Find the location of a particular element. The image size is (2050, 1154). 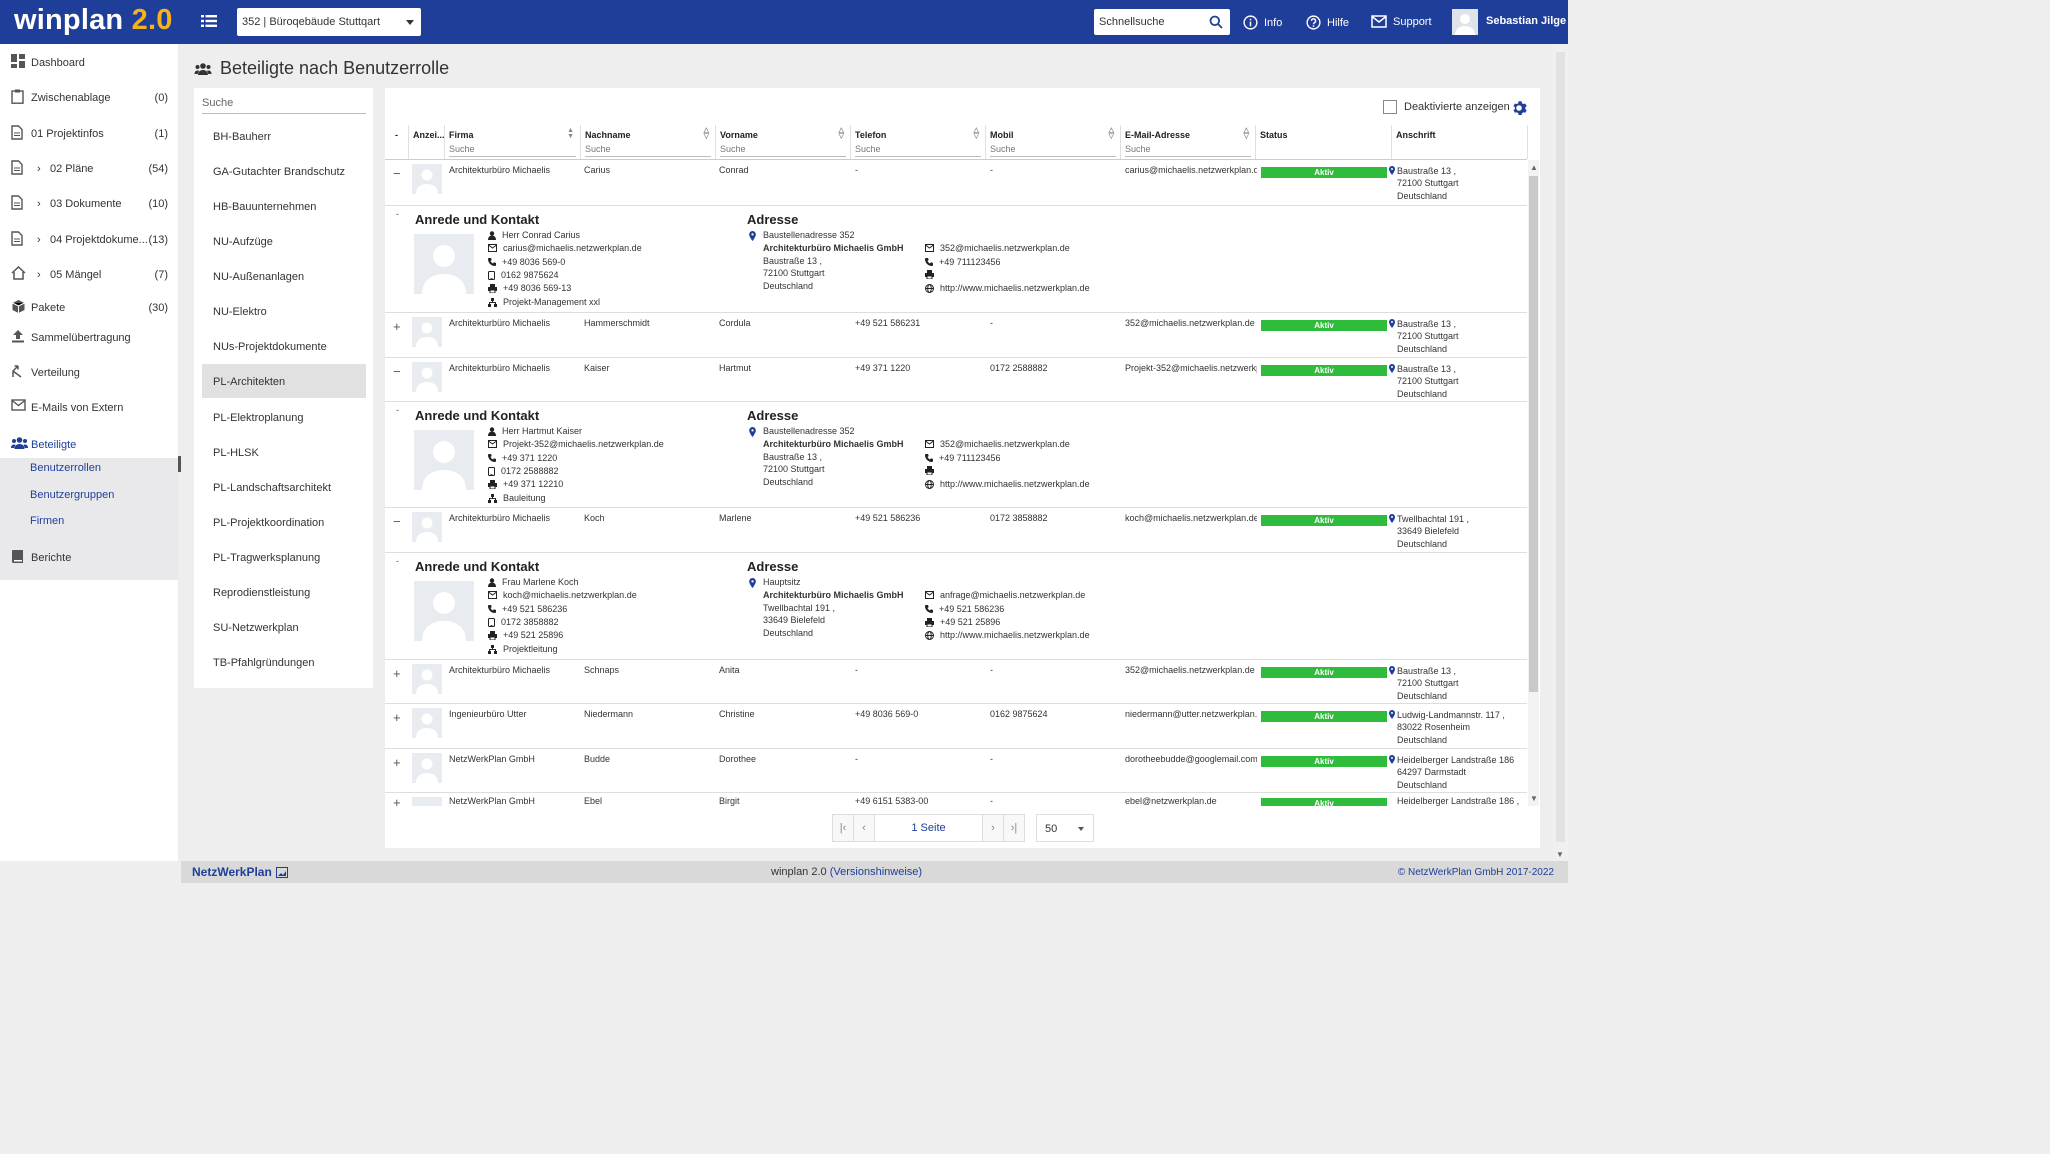

role-item: NU-Aufzüge is located at coordinates (284, 241).